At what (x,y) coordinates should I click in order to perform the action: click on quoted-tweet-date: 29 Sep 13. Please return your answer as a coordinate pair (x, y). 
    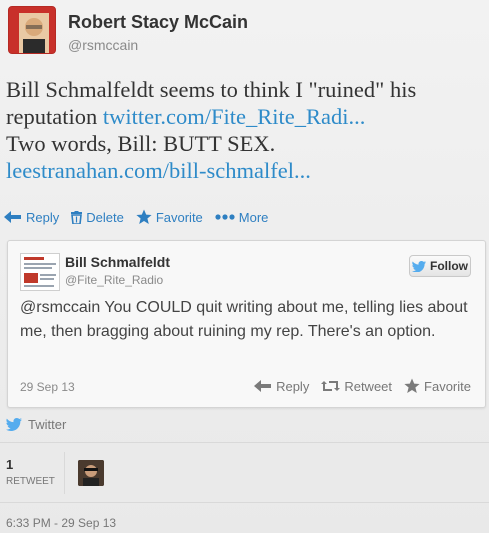
    Looking at the image, I should click on (47, 387).